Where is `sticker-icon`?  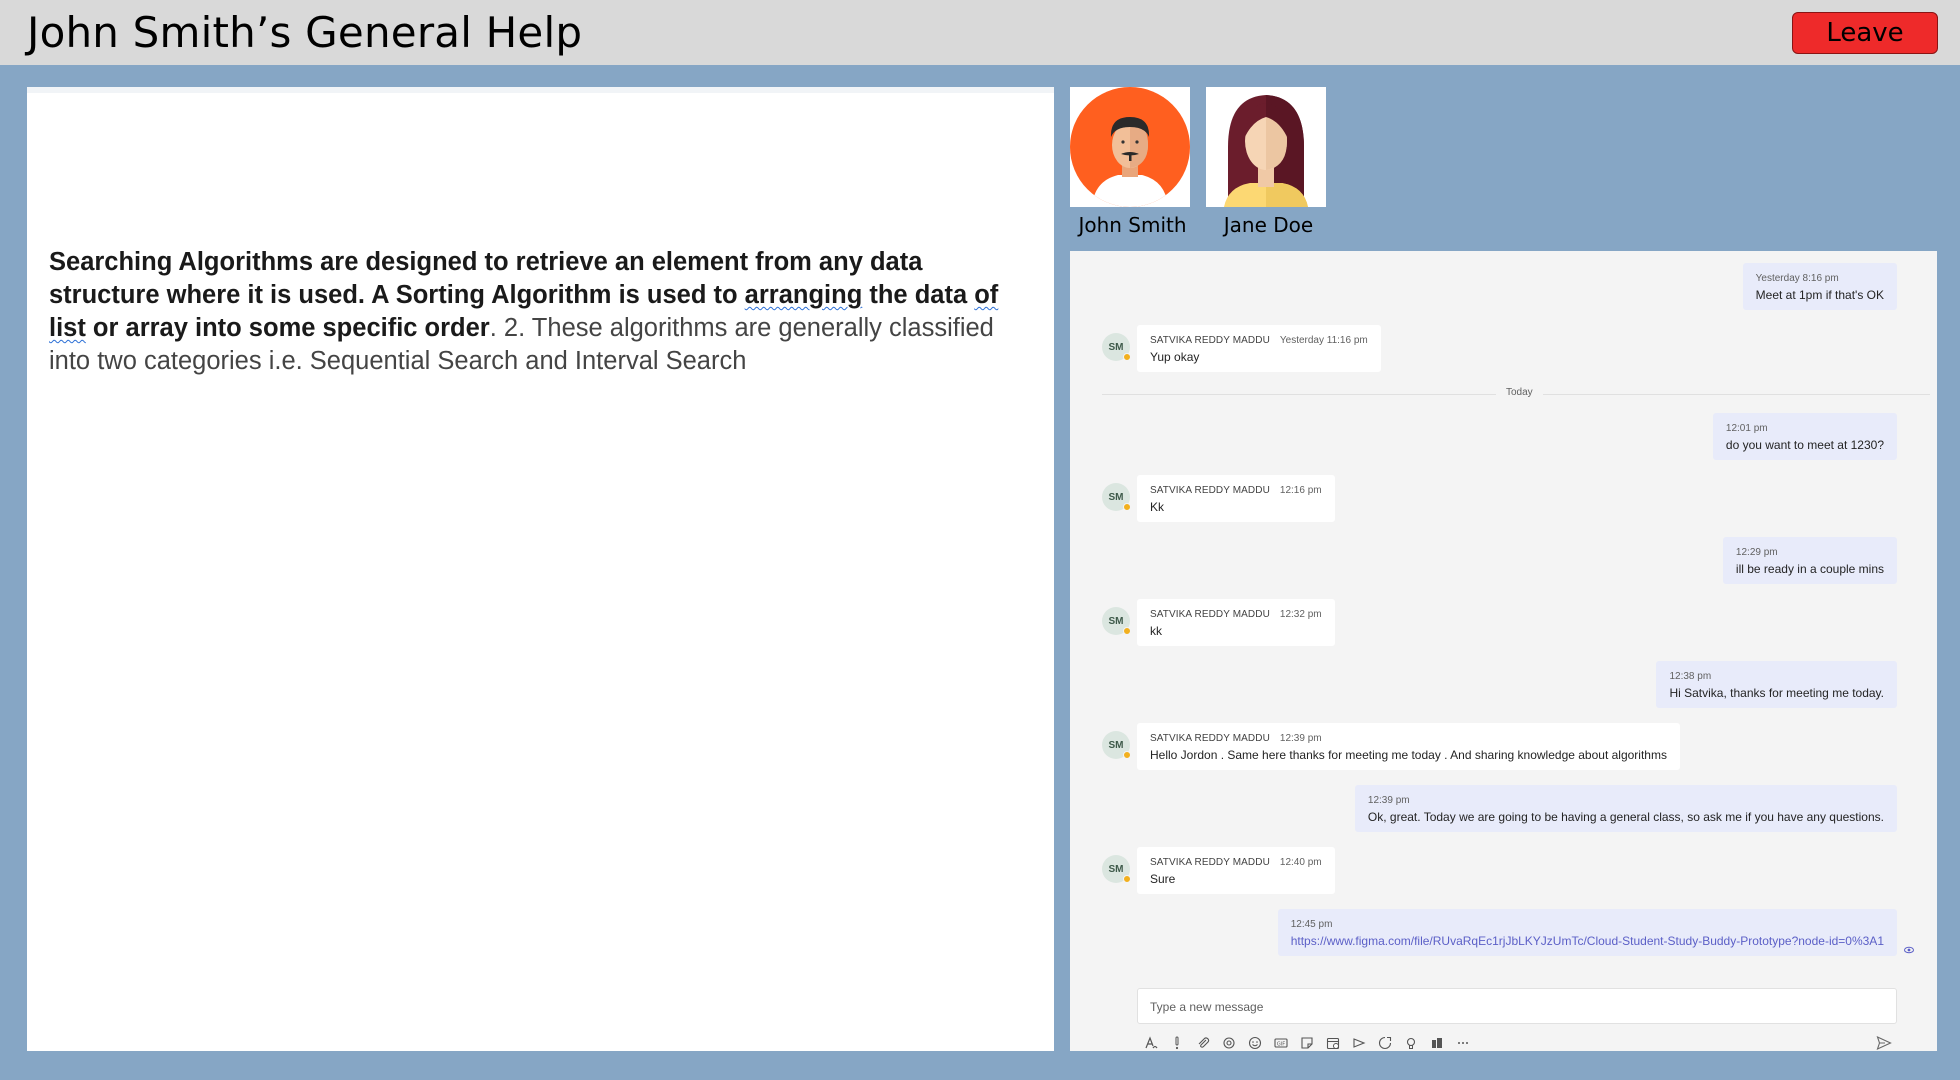
sticker-icon is located at coordinates (1307, 1043).